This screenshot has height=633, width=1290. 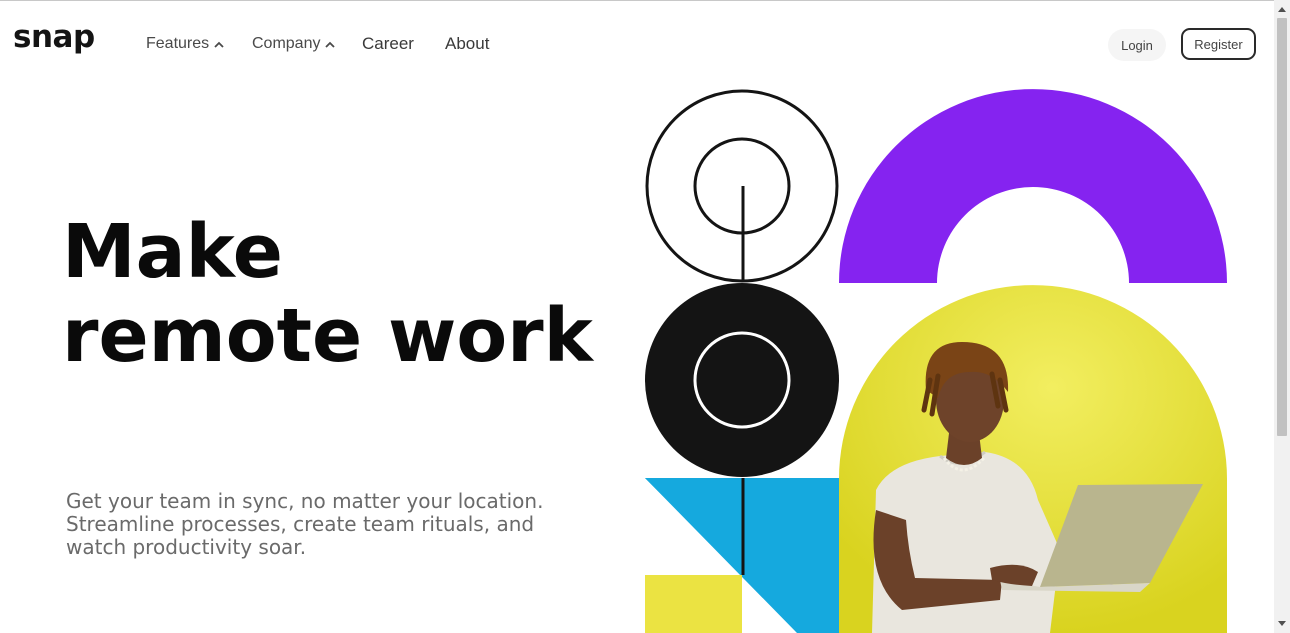 What do you see at coordinates (1218, 44) in the screenshot?
I see `register-button: Register` at bounding box center [1218, 44].